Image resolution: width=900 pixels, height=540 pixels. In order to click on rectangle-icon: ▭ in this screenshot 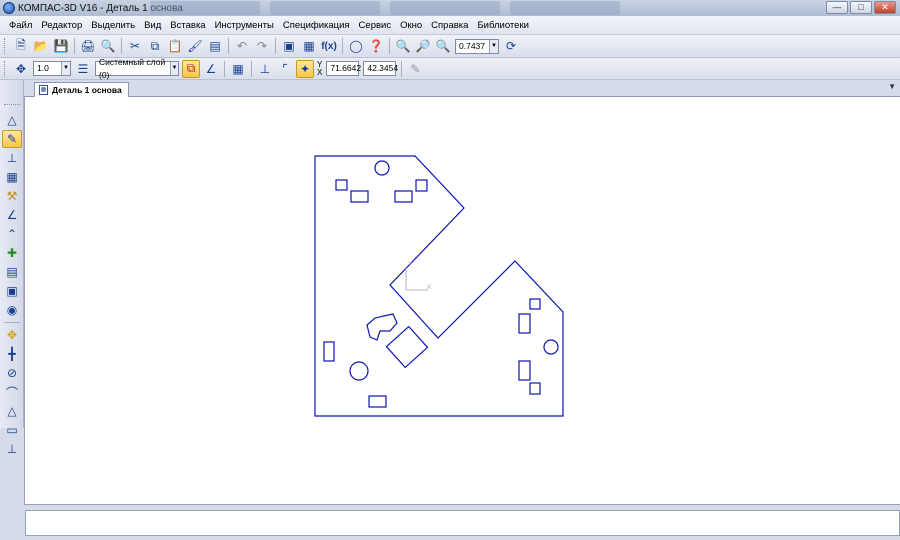, I will do `click(12, 430)`.